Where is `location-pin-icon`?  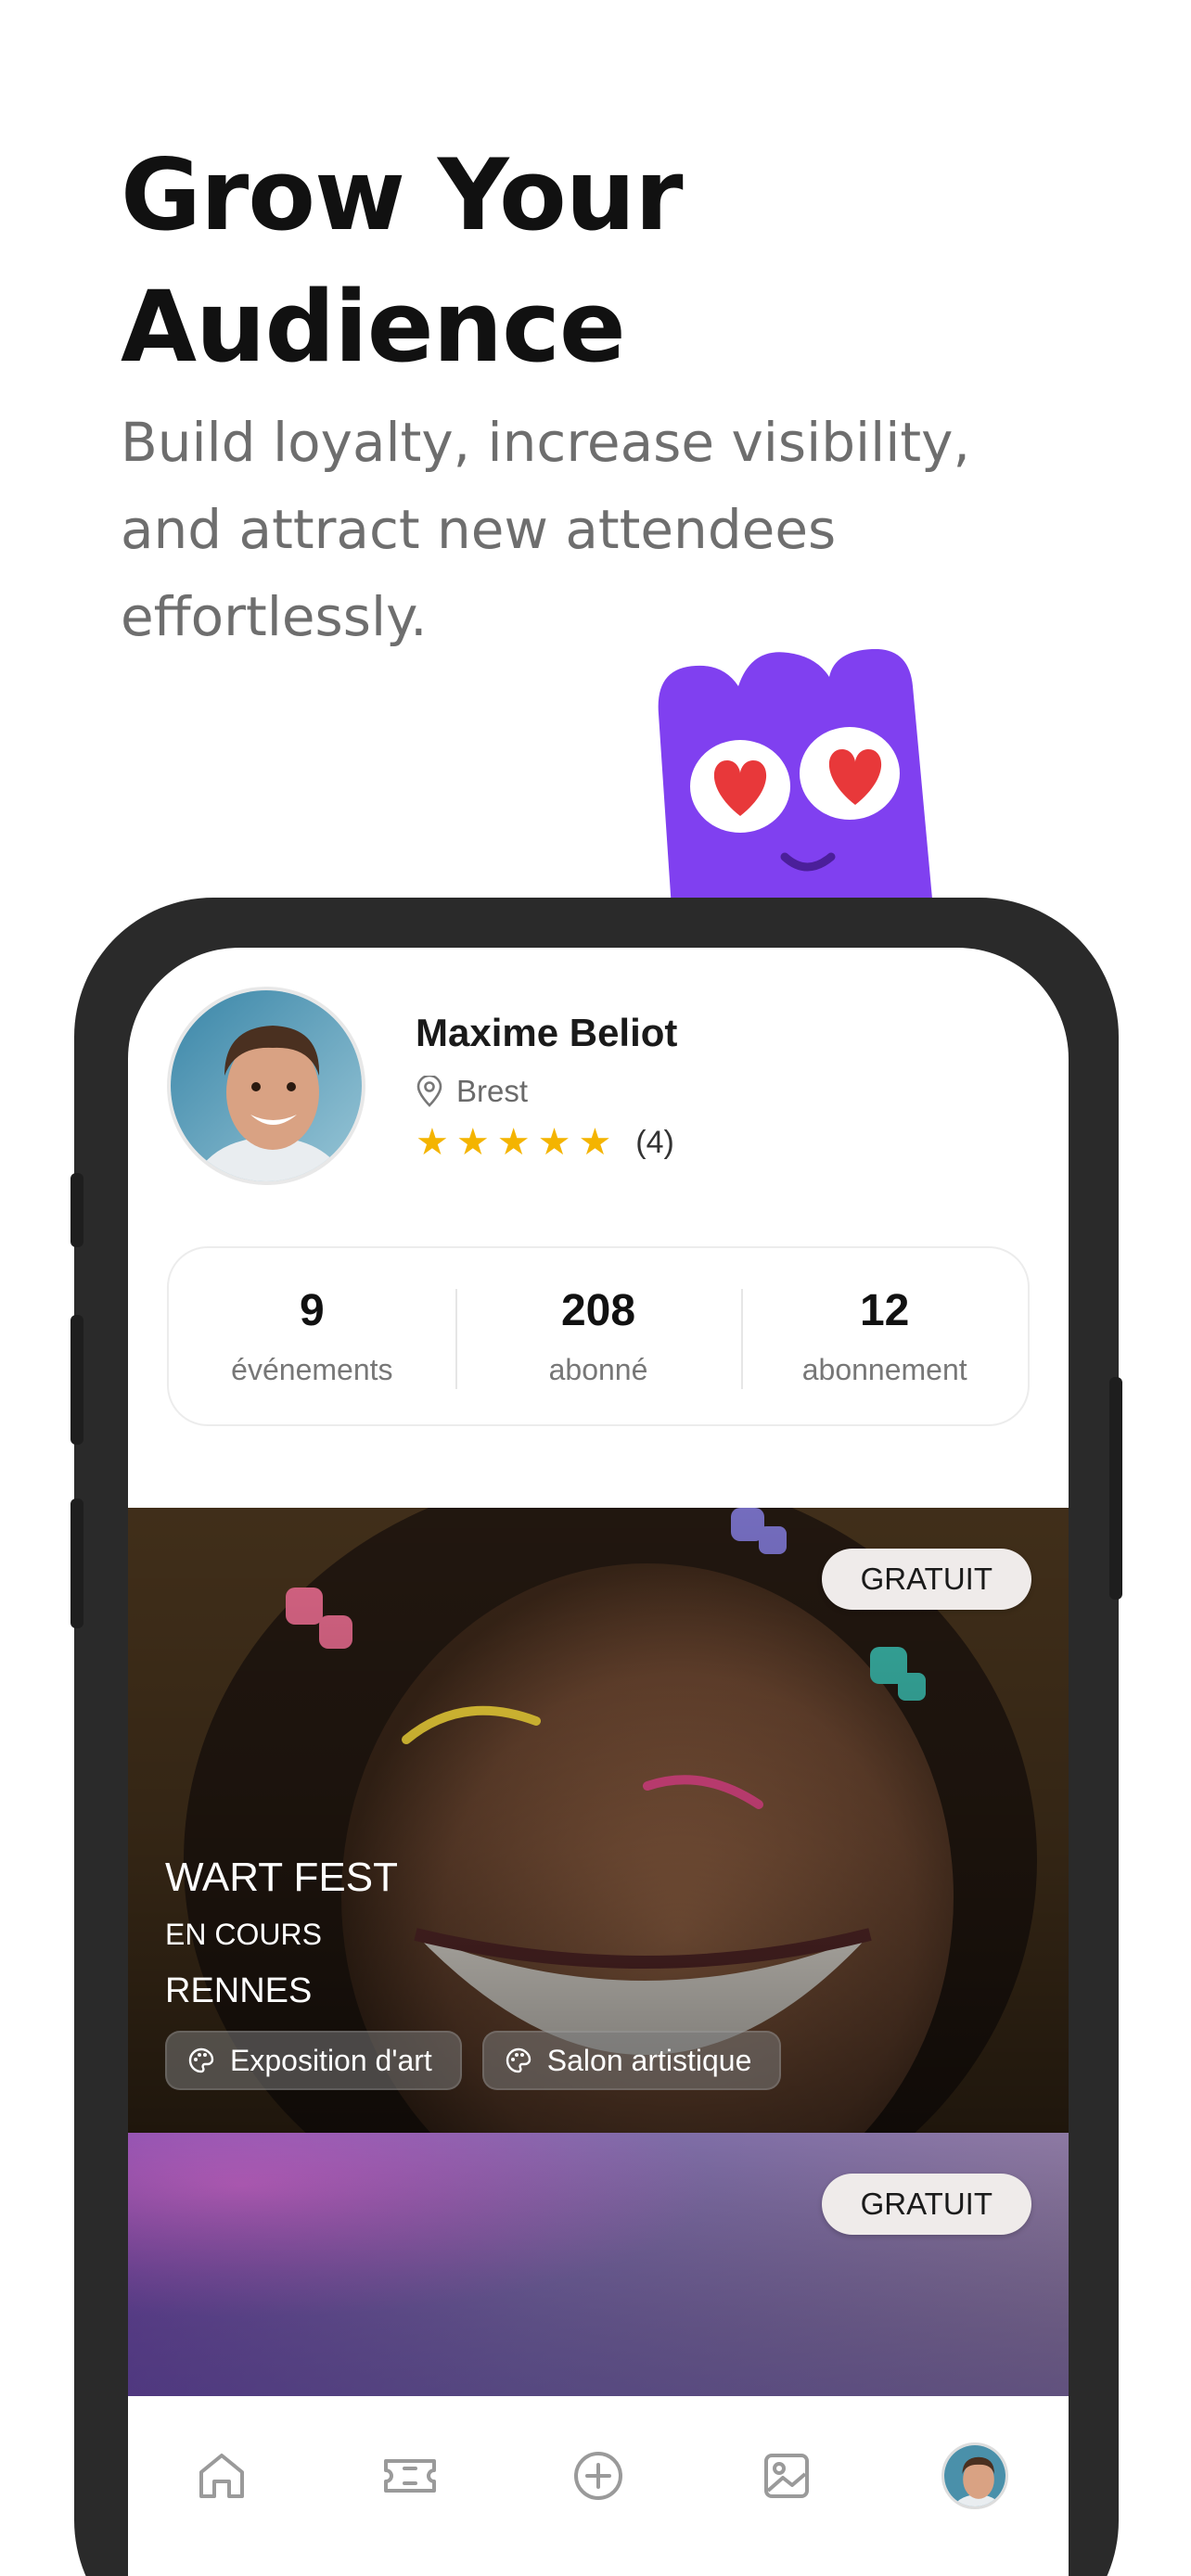 location-pin-icon is located at coordinates (429, 1091).